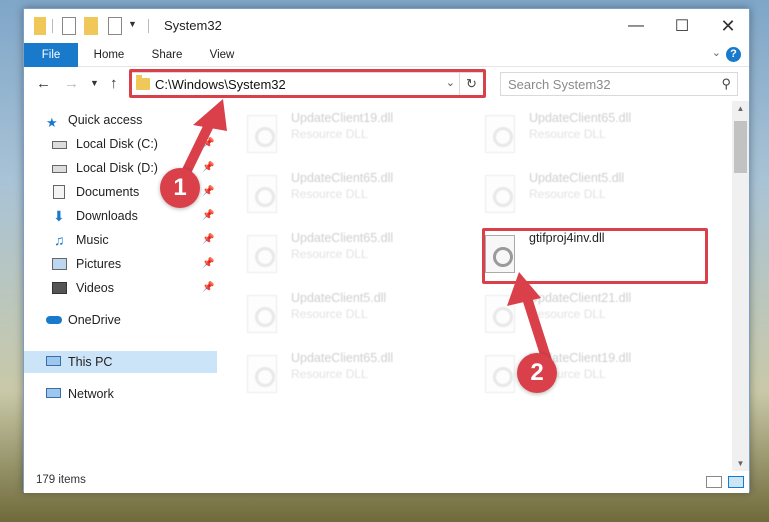  I want to click on forward-arrow-icon: →, so click(71, 83).